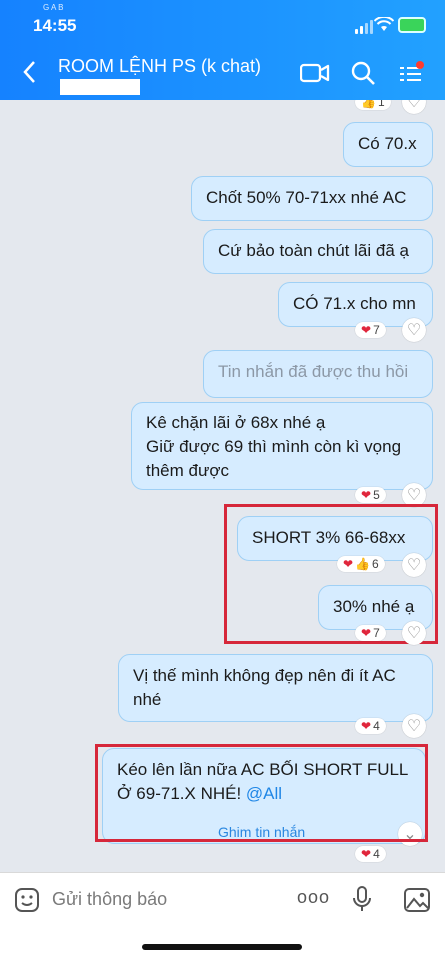 The width and height of the screenshot is (445, 961). What do you see at coordinates (312, 198) in the screenshot?
I see `message-bubble: Chốt 50% 70-71xx nhé AC` at bounding box center [312, 198].